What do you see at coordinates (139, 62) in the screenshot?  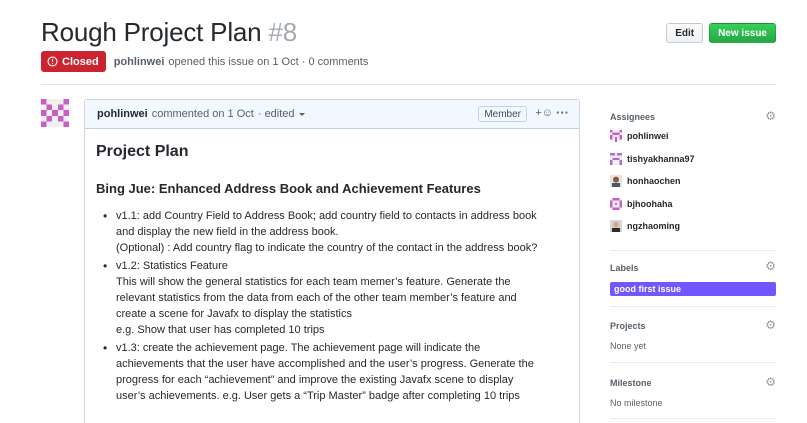 I see `issue-author-link: pohlinwei` at bounding box center [139, 62].